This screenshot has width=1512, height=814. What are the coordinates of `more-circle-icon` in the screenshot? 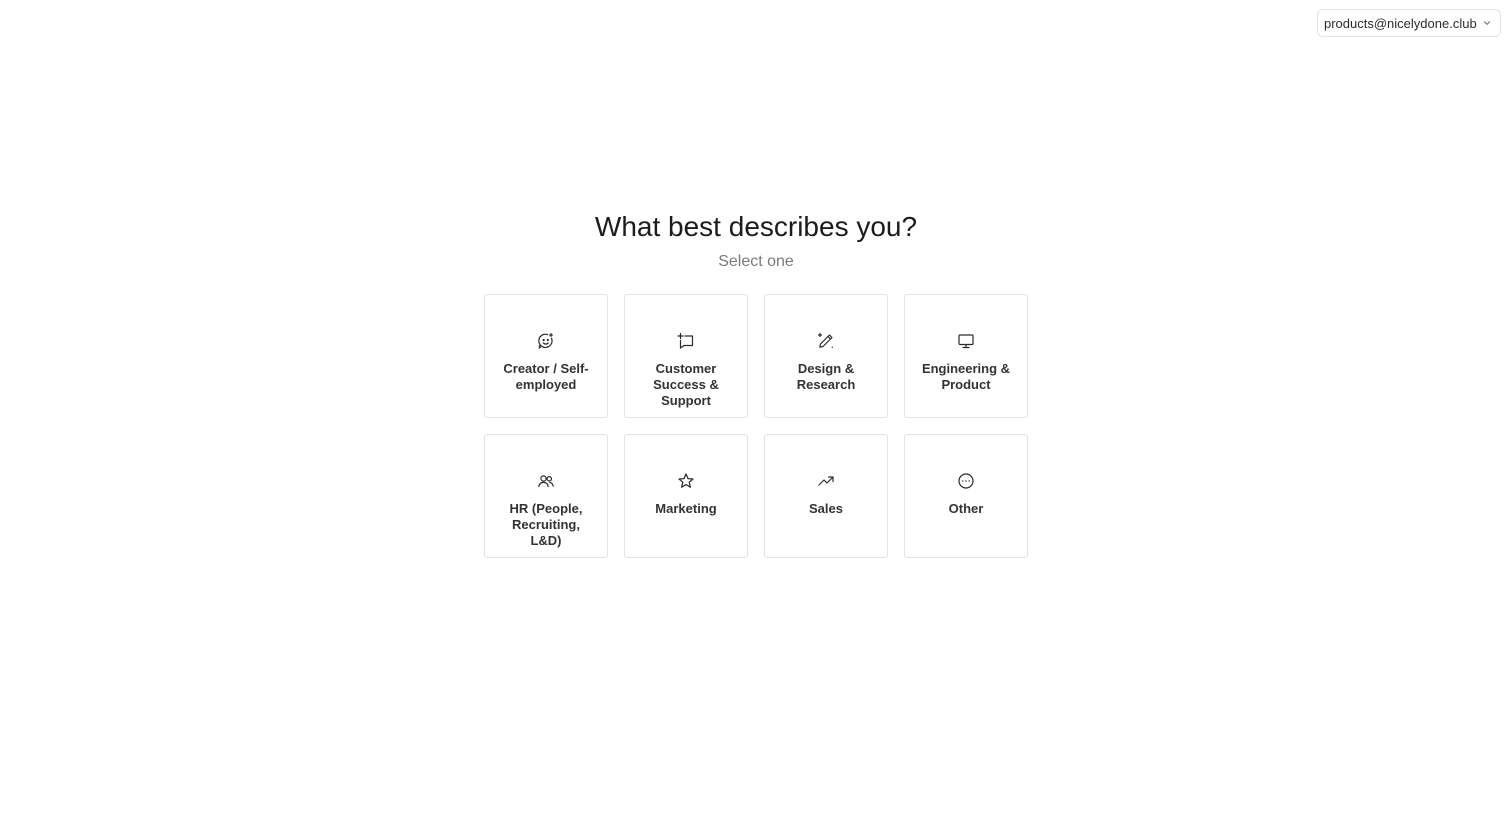 It's located at (966, 481).